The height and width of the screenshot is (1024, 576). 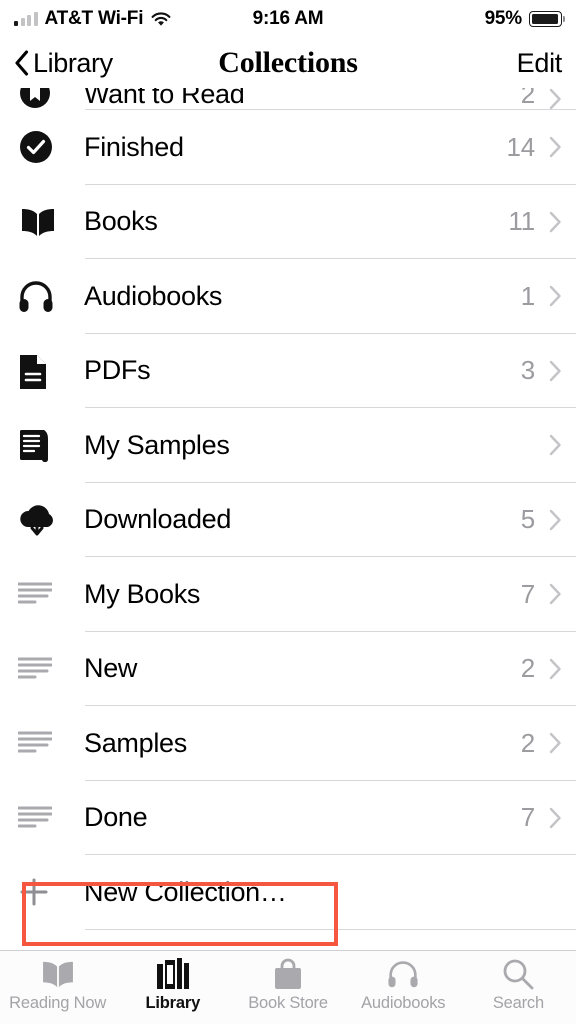 I want to click on tab-reading-now: Reading Now, so click(x=57, y=985).